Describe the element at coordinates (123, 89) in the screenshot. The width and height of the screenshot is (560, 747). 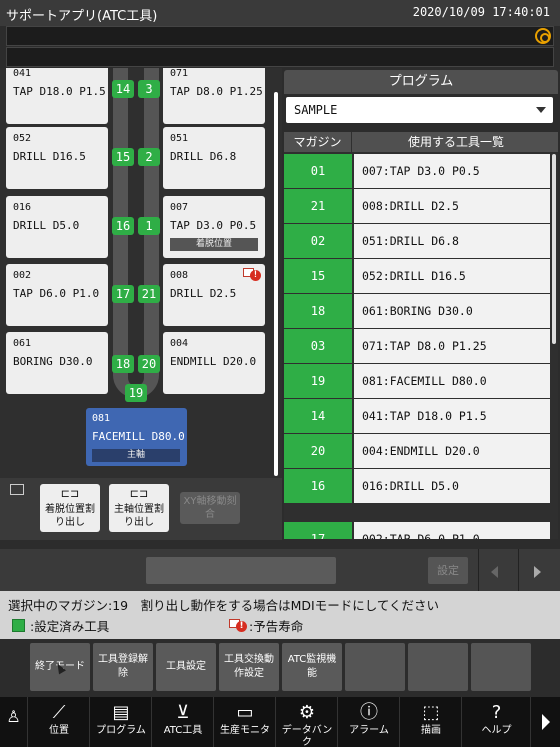
I see `pocket-number: 14` at that location.